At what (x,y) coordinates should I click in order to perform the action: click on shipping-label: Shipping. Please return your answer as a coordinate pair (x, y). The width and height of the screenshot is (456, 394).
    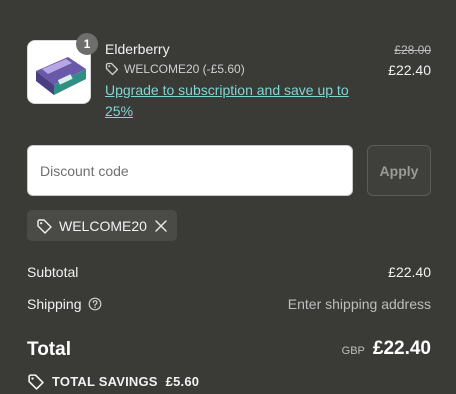
    Looking at the image, I should click on (54, 304).